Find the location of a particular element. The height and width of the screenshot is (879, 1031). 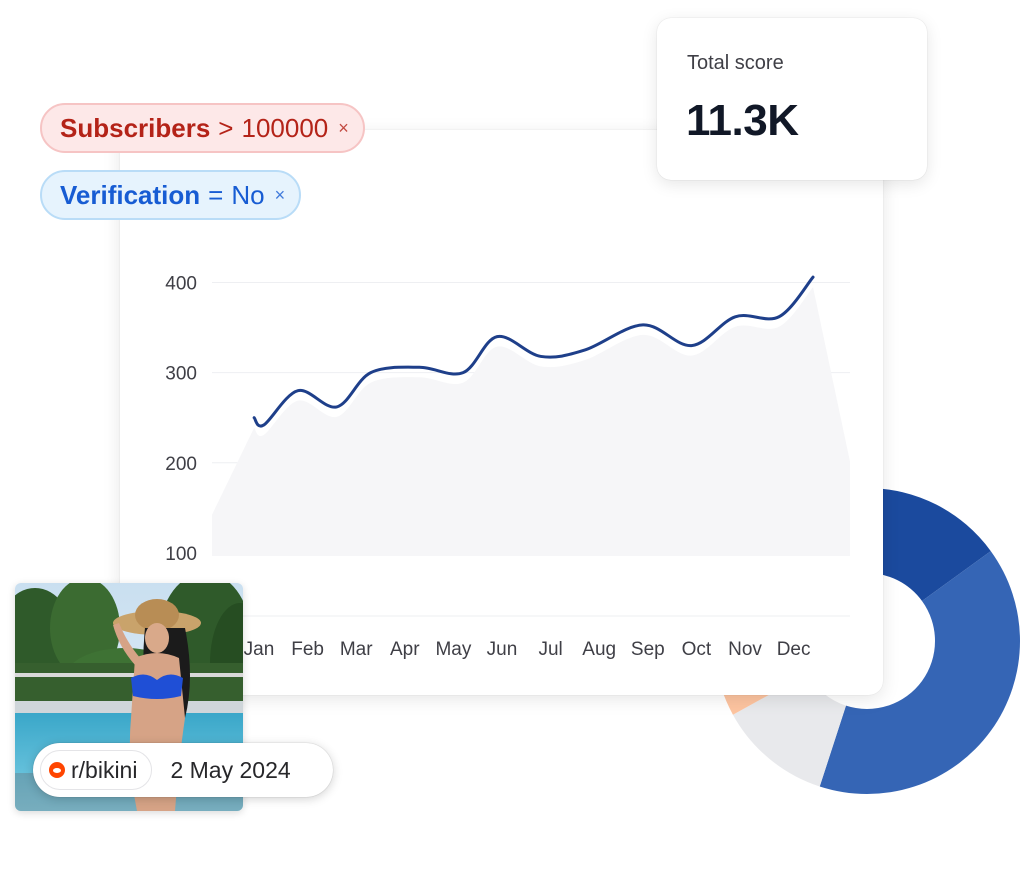

x-tick-label: Sep is located at coordinates (648, 649).